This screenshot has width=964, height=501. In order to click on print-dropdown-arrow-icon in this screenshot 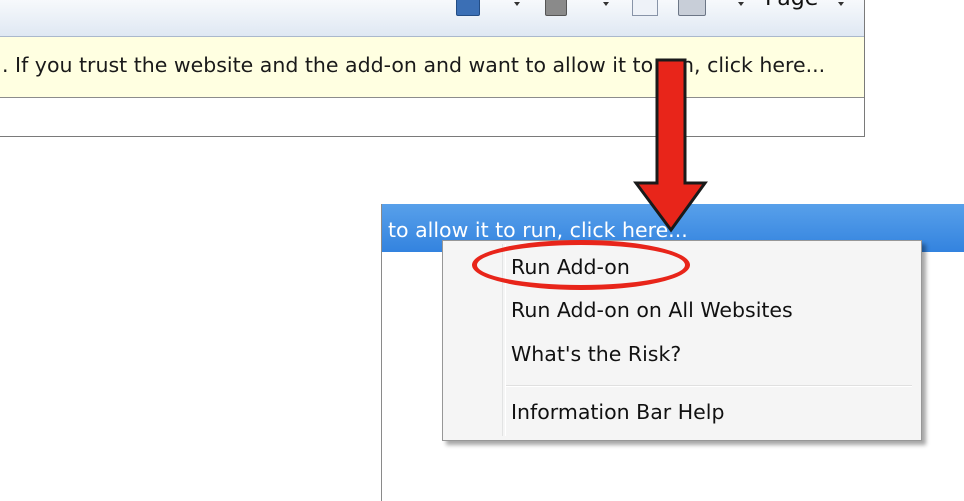, I will do `click(741, 4)`.